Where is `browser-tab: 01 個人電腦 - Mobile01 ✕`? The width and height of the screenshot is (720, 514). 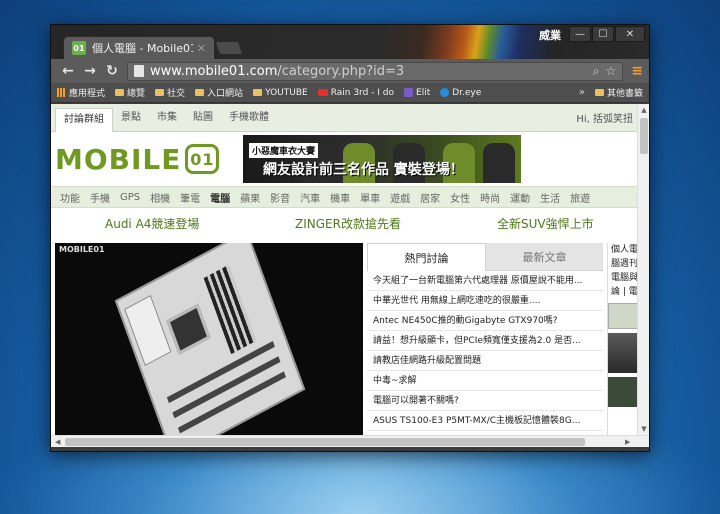 browser-tab: 01 個人電腦 - Mobile01 ✕ is located at coordinates (139, 47).